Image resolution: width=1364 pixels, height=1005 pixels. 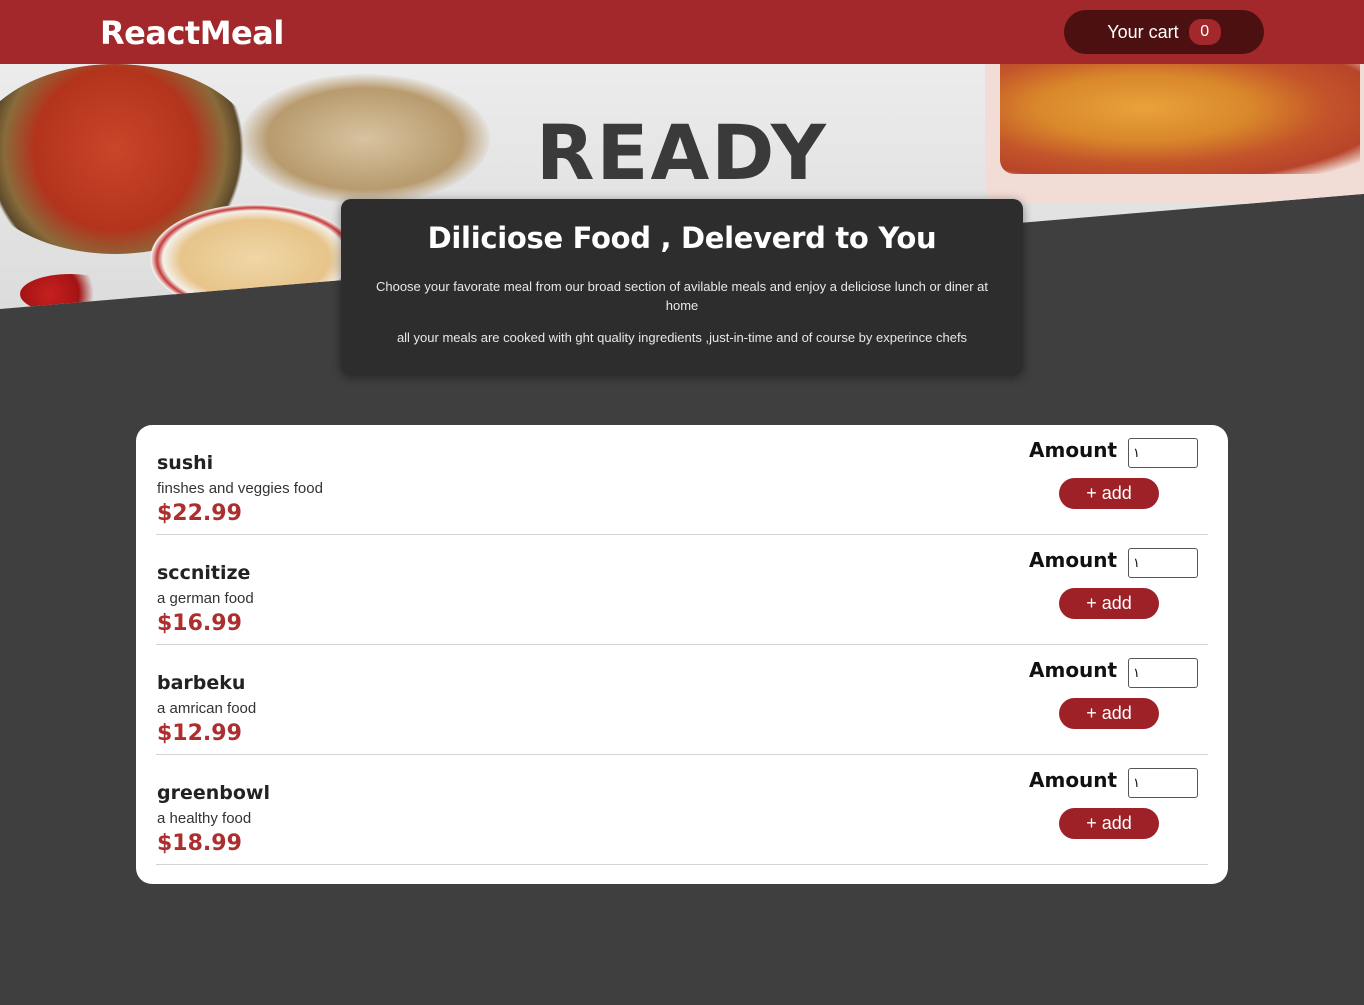 I want to click on meal-price: $18.99, so click(x=199, y=843).